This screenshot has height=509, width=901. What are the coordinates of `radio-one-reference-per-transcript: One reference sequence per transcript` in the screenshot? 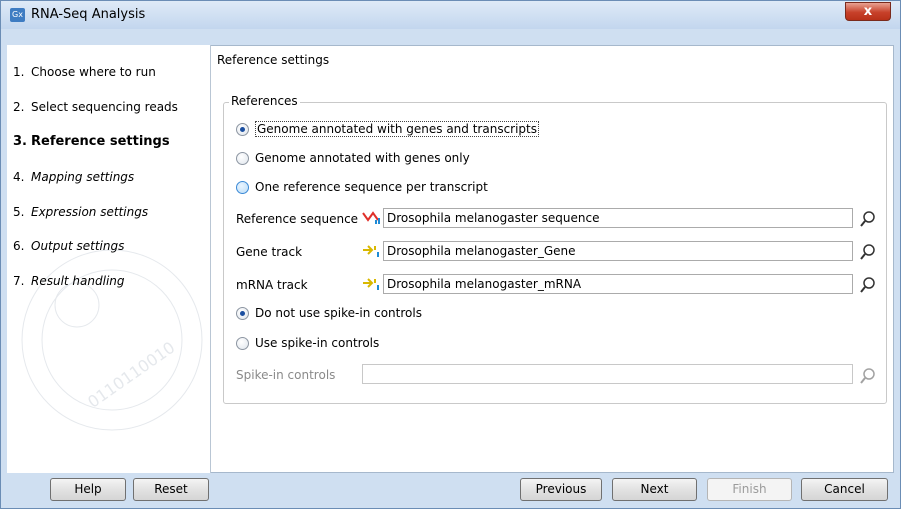 It's located at (362, 187).